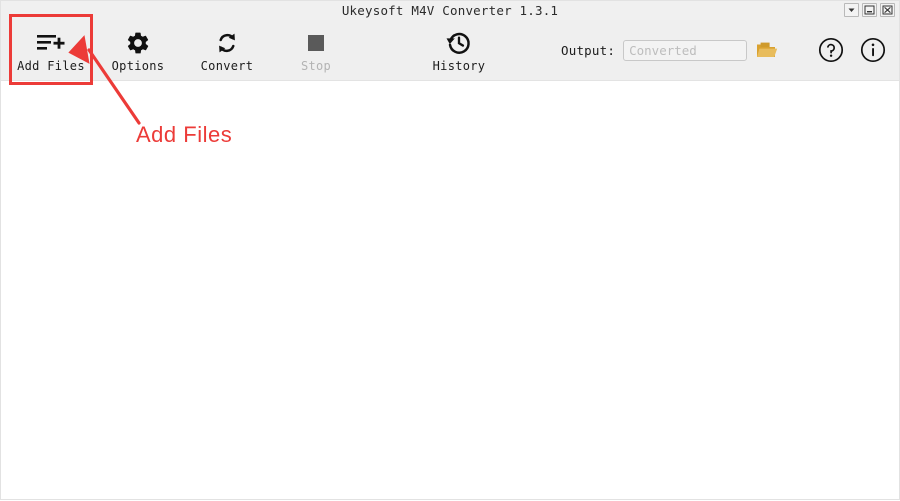  I want to click on folder-open-icon, so click(767, 49).